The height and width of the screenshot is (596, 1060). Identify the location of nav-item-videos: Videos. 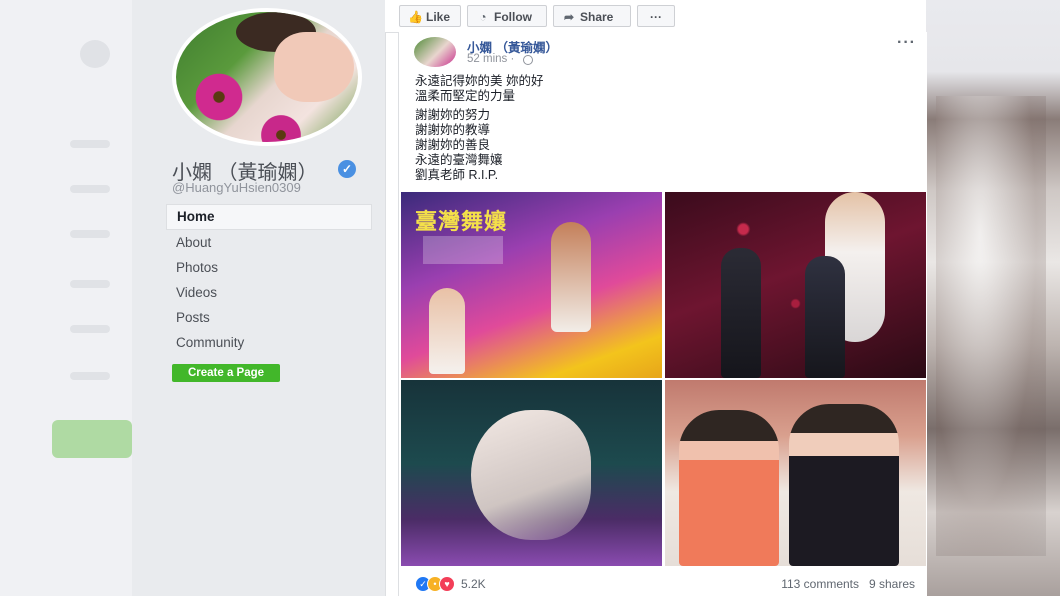
(269, 293).